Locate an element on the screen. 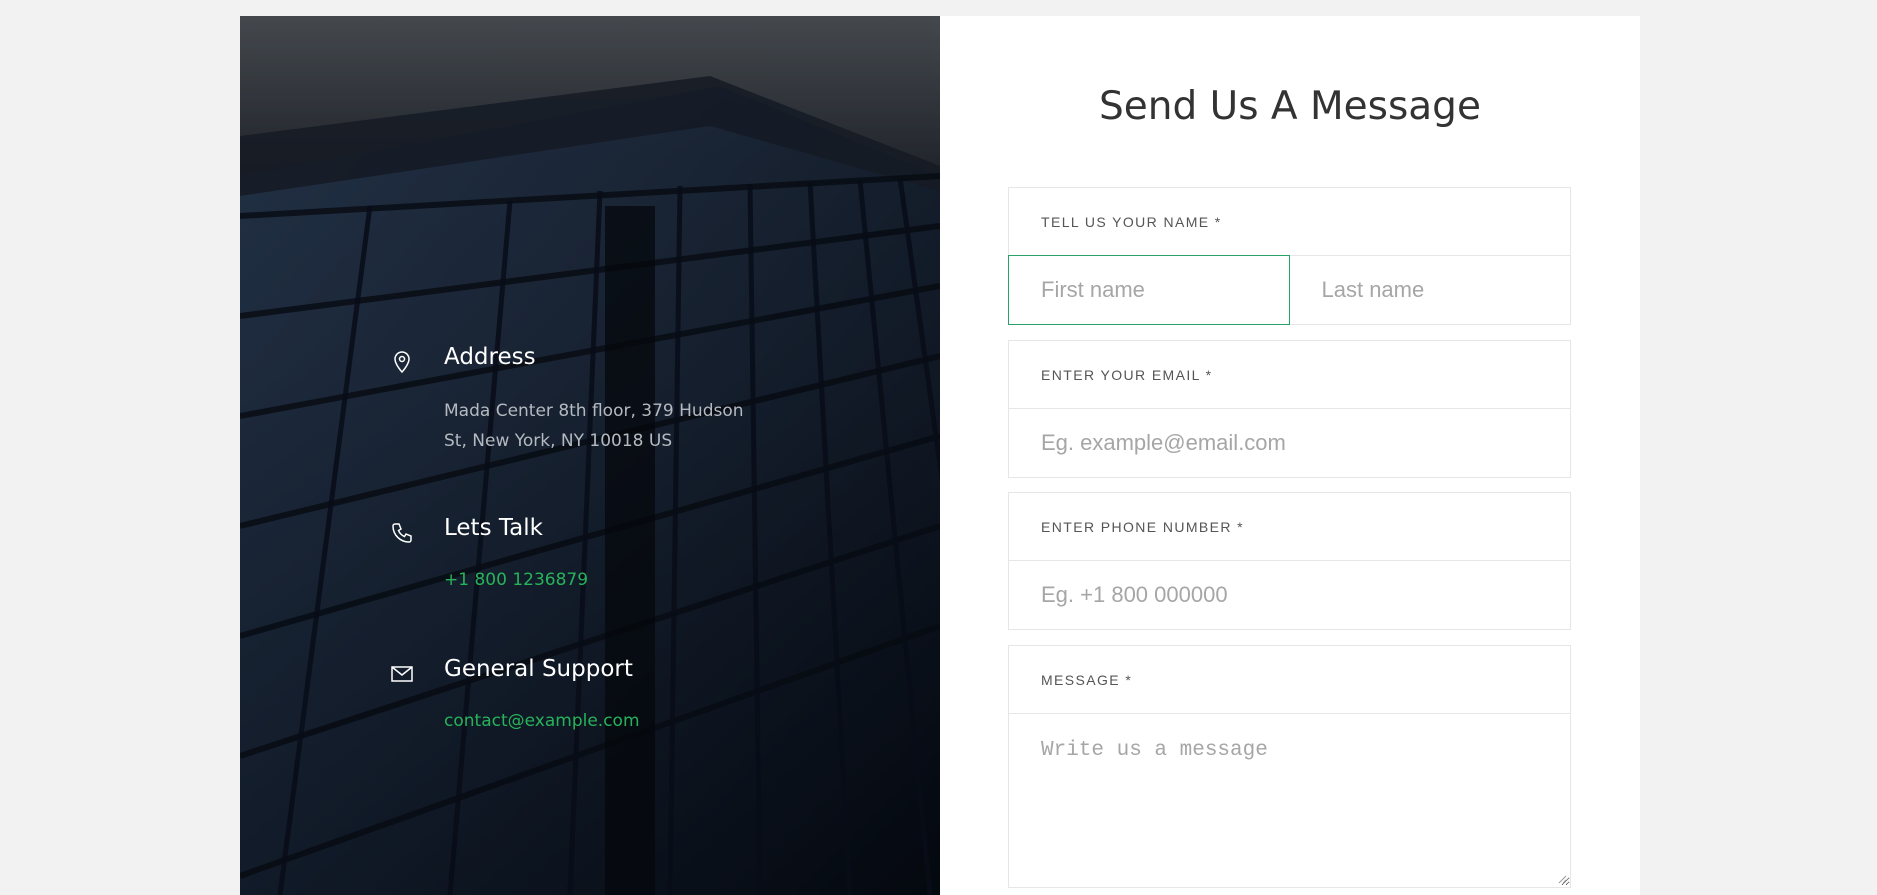  name-inputs-row is located at coordinates (1289, 290).